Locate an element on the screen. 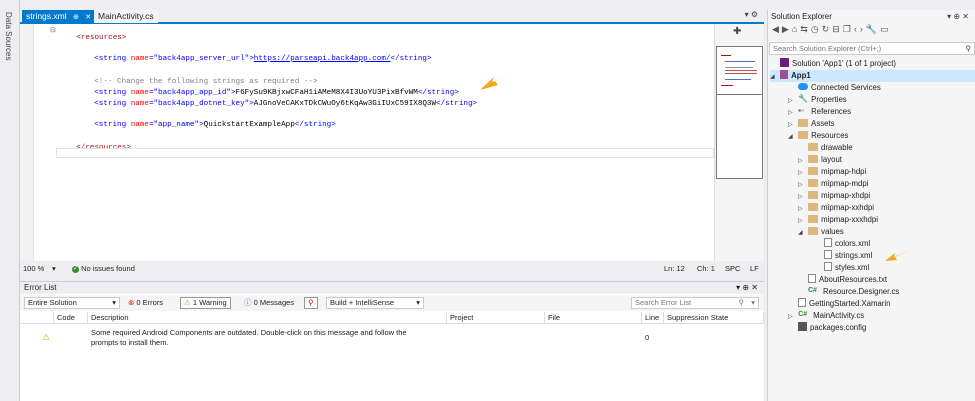 This screenshot has height=401, width=975. tree-item-solution: Solution 'App1' (1 of 1 project) is located at coordinates (838, 64).